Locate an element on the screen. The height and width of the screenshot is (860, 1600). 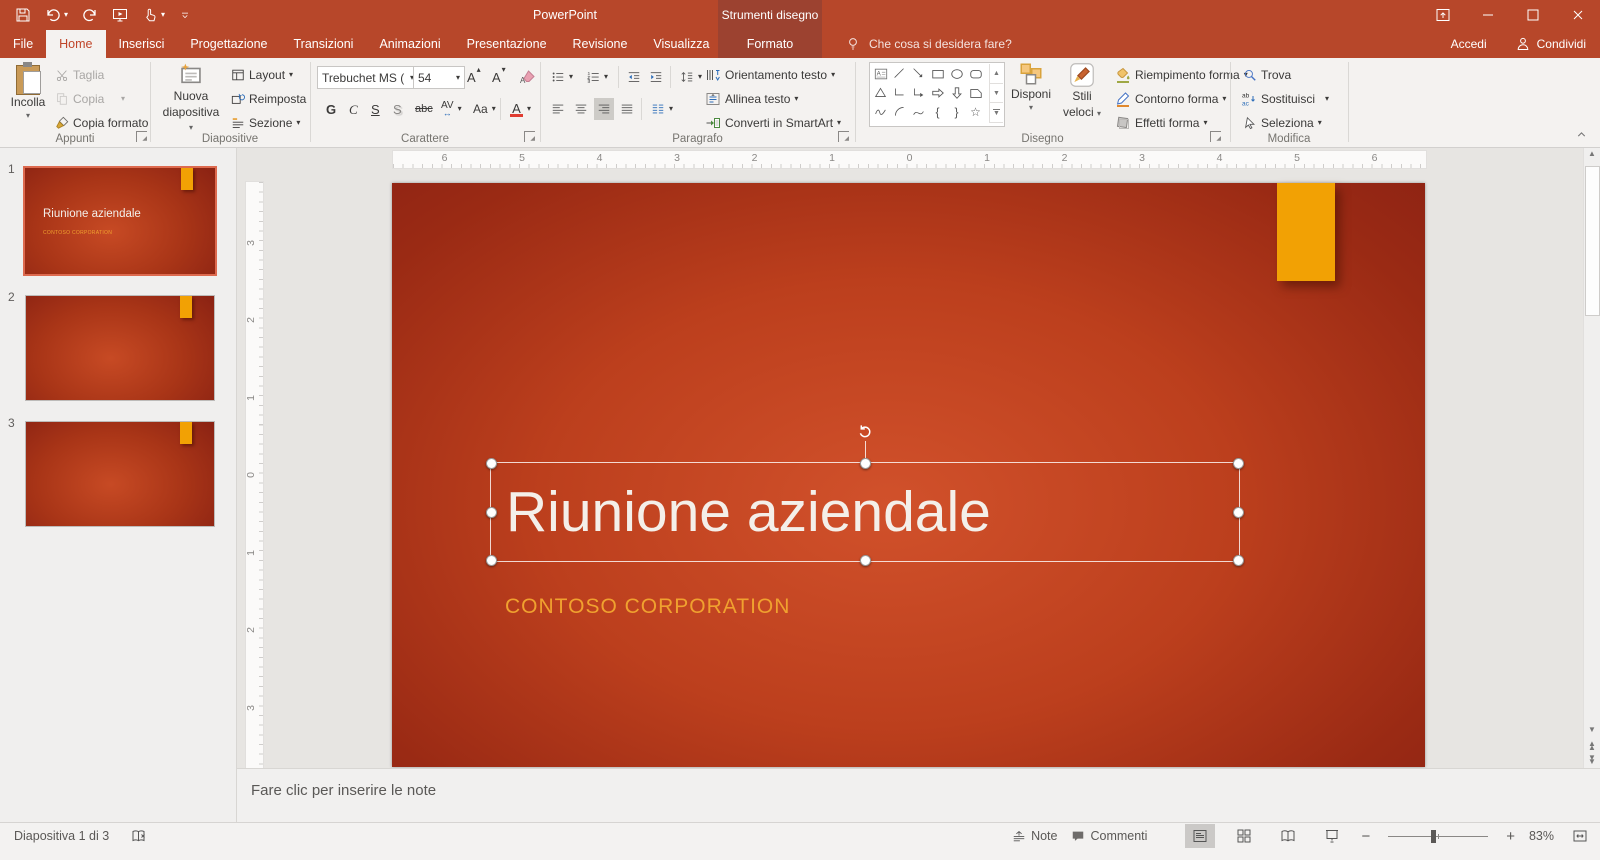
paste-button: Incolla ▾ is located at coordinates (28, 101).